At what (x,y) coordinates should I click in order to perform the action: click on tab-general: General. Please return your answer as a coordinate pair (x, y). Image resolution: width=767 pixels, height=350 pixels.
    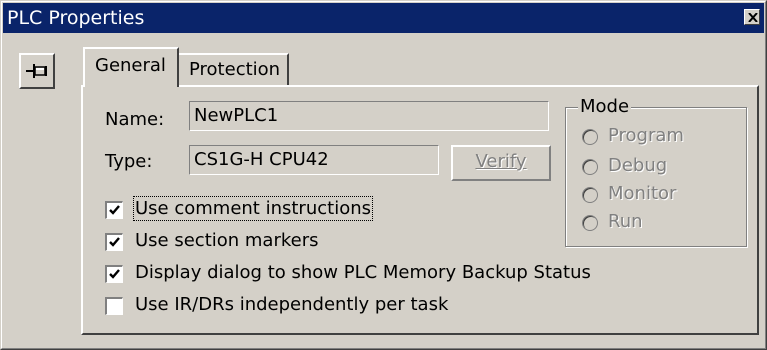
    Looking at the image, I should click on (131, 67).